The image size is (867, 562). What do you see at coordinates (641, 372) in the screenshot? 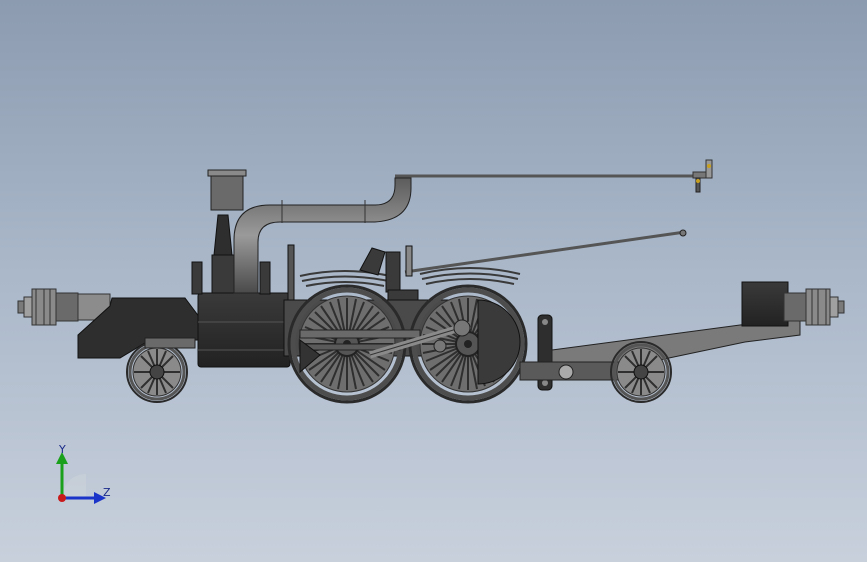
I see `trailing-wheel` at bounding box center [641, 372].